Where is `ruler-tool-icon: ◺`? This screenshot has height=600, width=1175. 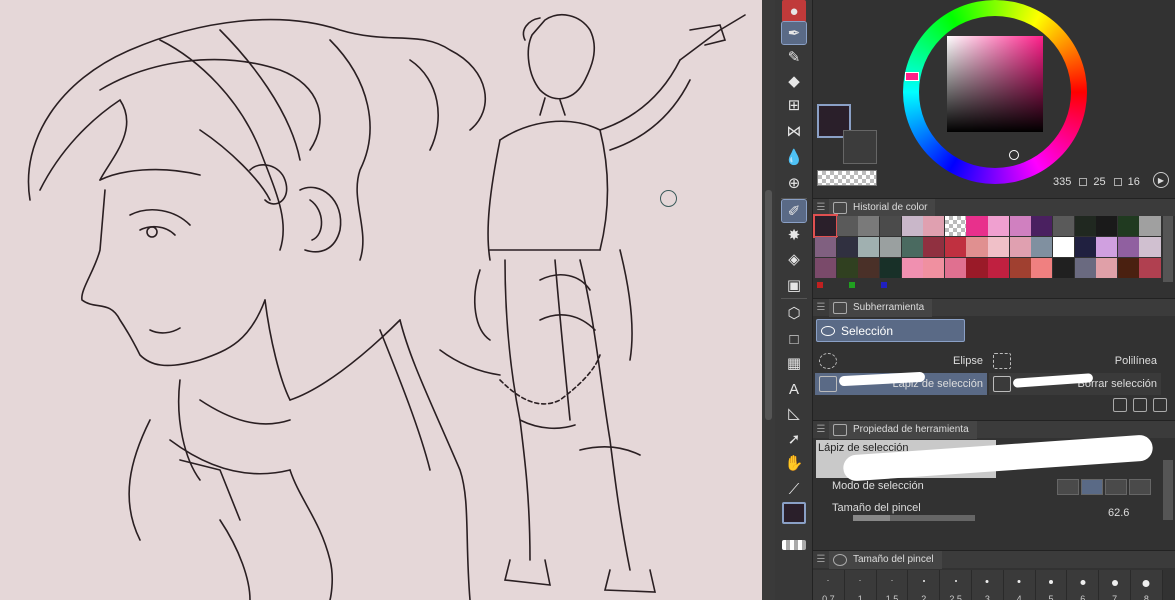 ruler-tool-icon: ◺ is located at coordinates (794, 413).